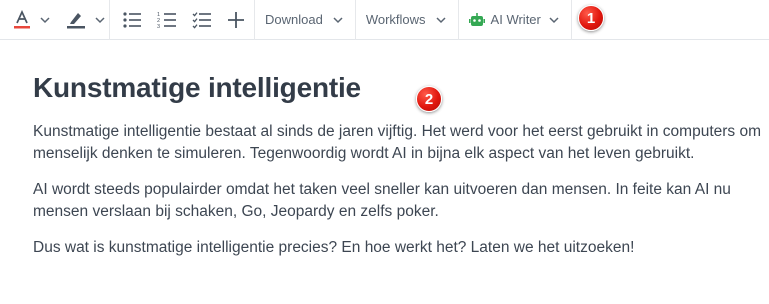  I want to click on editor-toolbar: 1 2 3 Download Workflows AI Writer, so click(384, 20).